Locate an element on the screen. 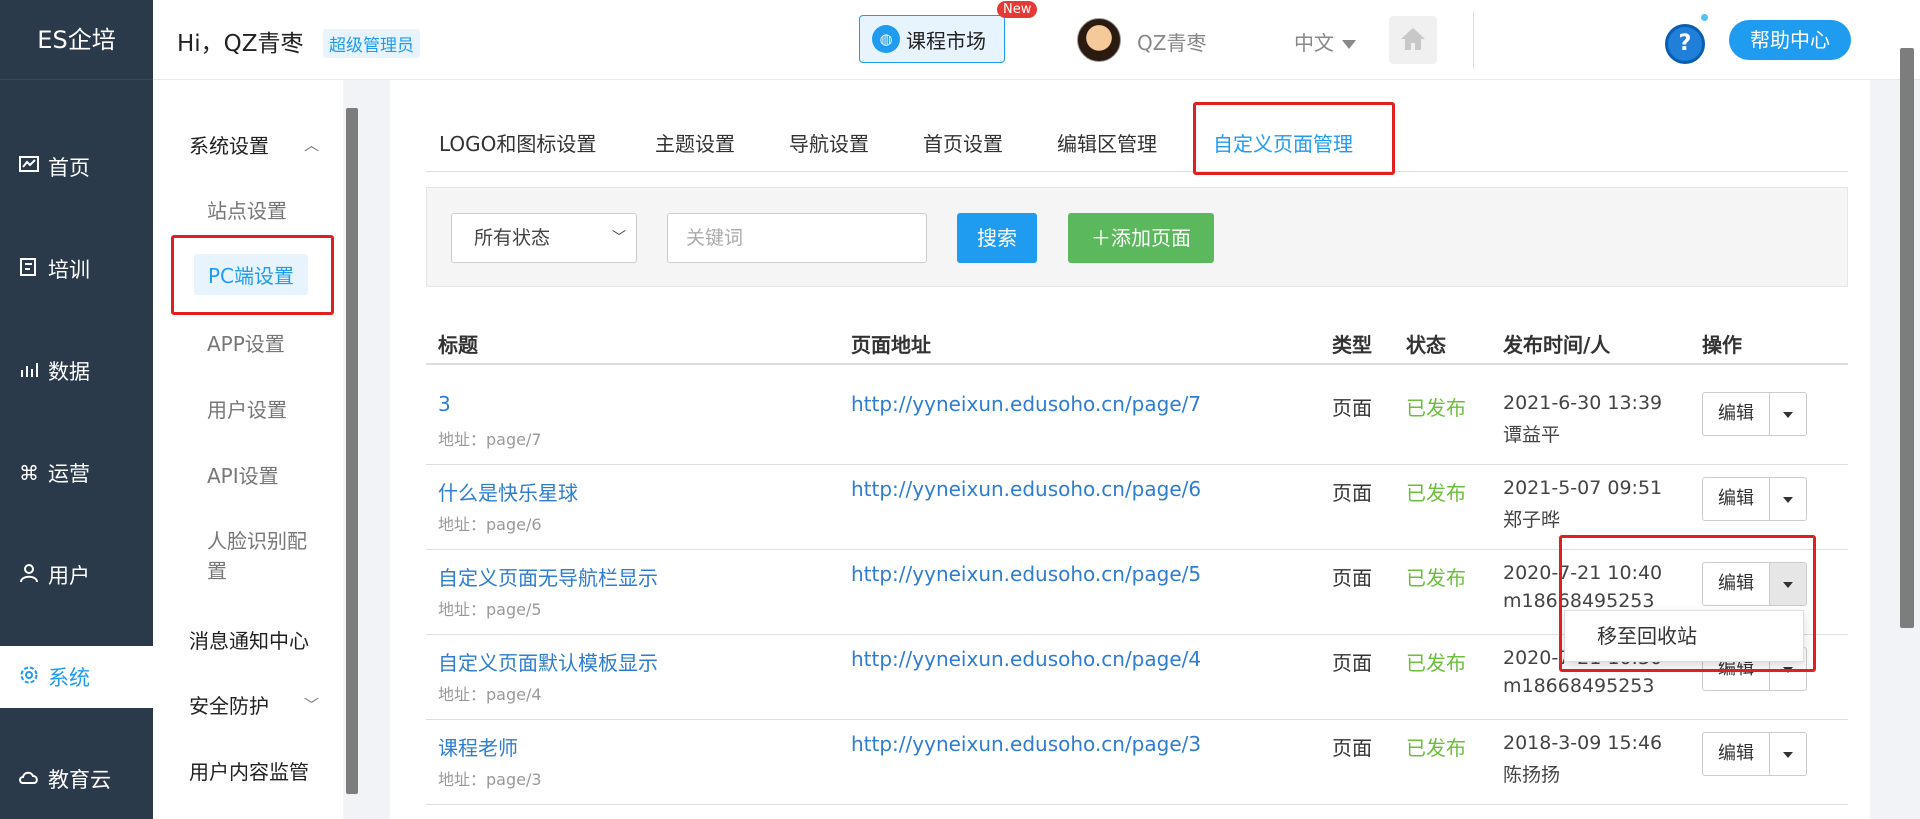 The width and height of the screenshot is (1920, 819). course-market-label: 课程市场 is located at coordinates (946, 40).